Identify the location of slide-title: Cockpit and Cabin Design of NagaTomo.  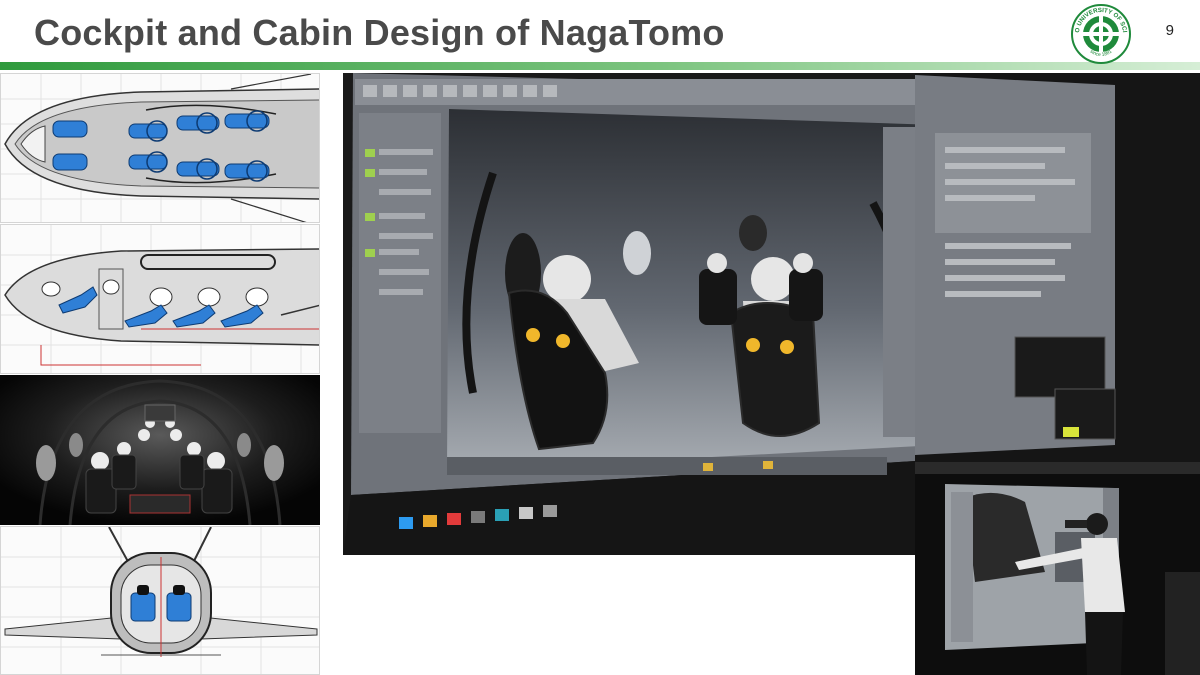
(379, 32).